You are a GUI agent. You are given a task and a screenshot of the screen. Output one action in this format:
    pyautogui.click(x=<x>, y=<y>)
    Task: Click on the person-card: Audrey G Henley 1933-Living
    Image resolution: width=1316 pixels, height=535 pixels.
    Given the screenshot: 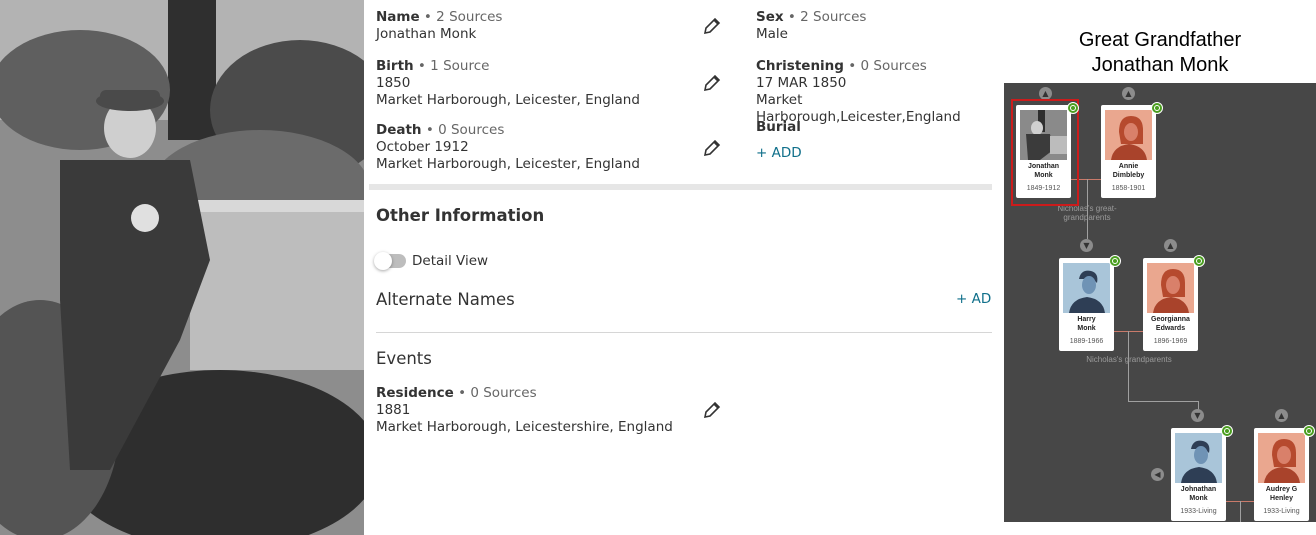 What is the action you would take?
    pyautogui.click(x=1281, y=474)
    